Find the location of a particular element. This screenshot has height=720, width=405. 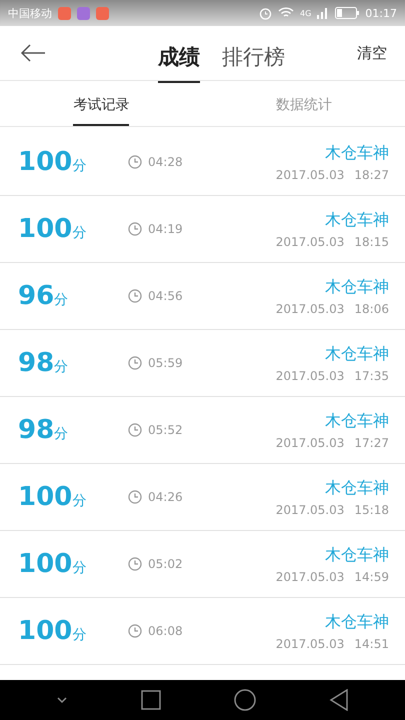

record-row: 100分 05:02 木仓车神 2017.05.03 14:59 is located at coordinates (202, 564).